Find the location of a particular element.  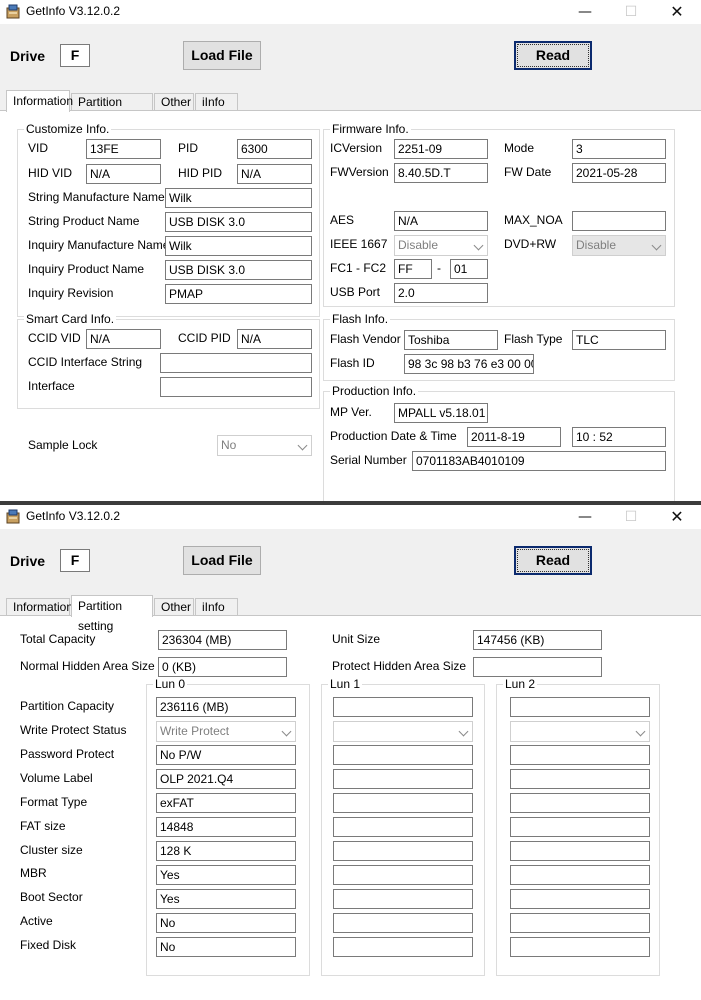

inquiry-product-field: USB DISK 3.0 is located at coordinates (238, 270).